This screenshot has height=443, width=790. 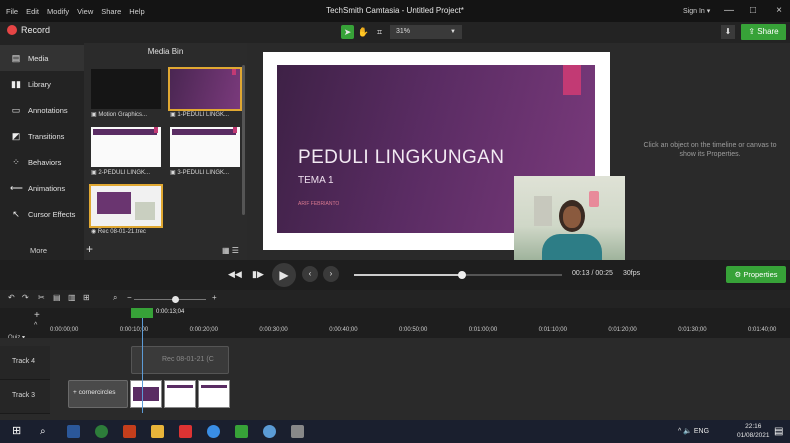 I want to click on tool-library-label: Library, so click(x=39, y=84).